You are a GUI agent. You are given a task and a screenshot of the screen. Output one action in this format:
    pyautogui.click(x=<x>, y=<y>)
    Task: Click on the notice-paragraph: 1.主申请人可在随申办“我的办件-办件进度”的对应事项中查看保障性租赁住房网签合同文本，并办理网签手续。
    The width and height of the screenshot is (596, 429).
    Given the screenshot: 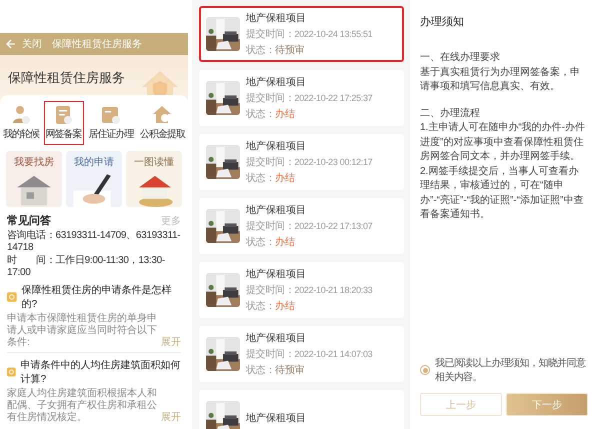 What is the action you would take?
    pyautogui.click(x=503, y=142)
    